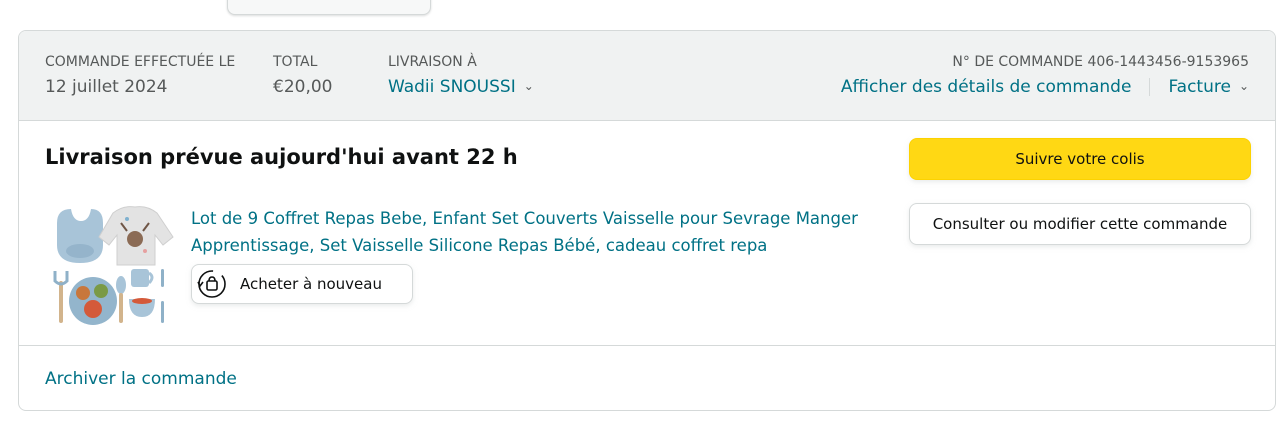  Describe the element at coordinates (452, 87) in the screenshot. I see `ship-to-name: Wadii SNOUSSI` at that location.